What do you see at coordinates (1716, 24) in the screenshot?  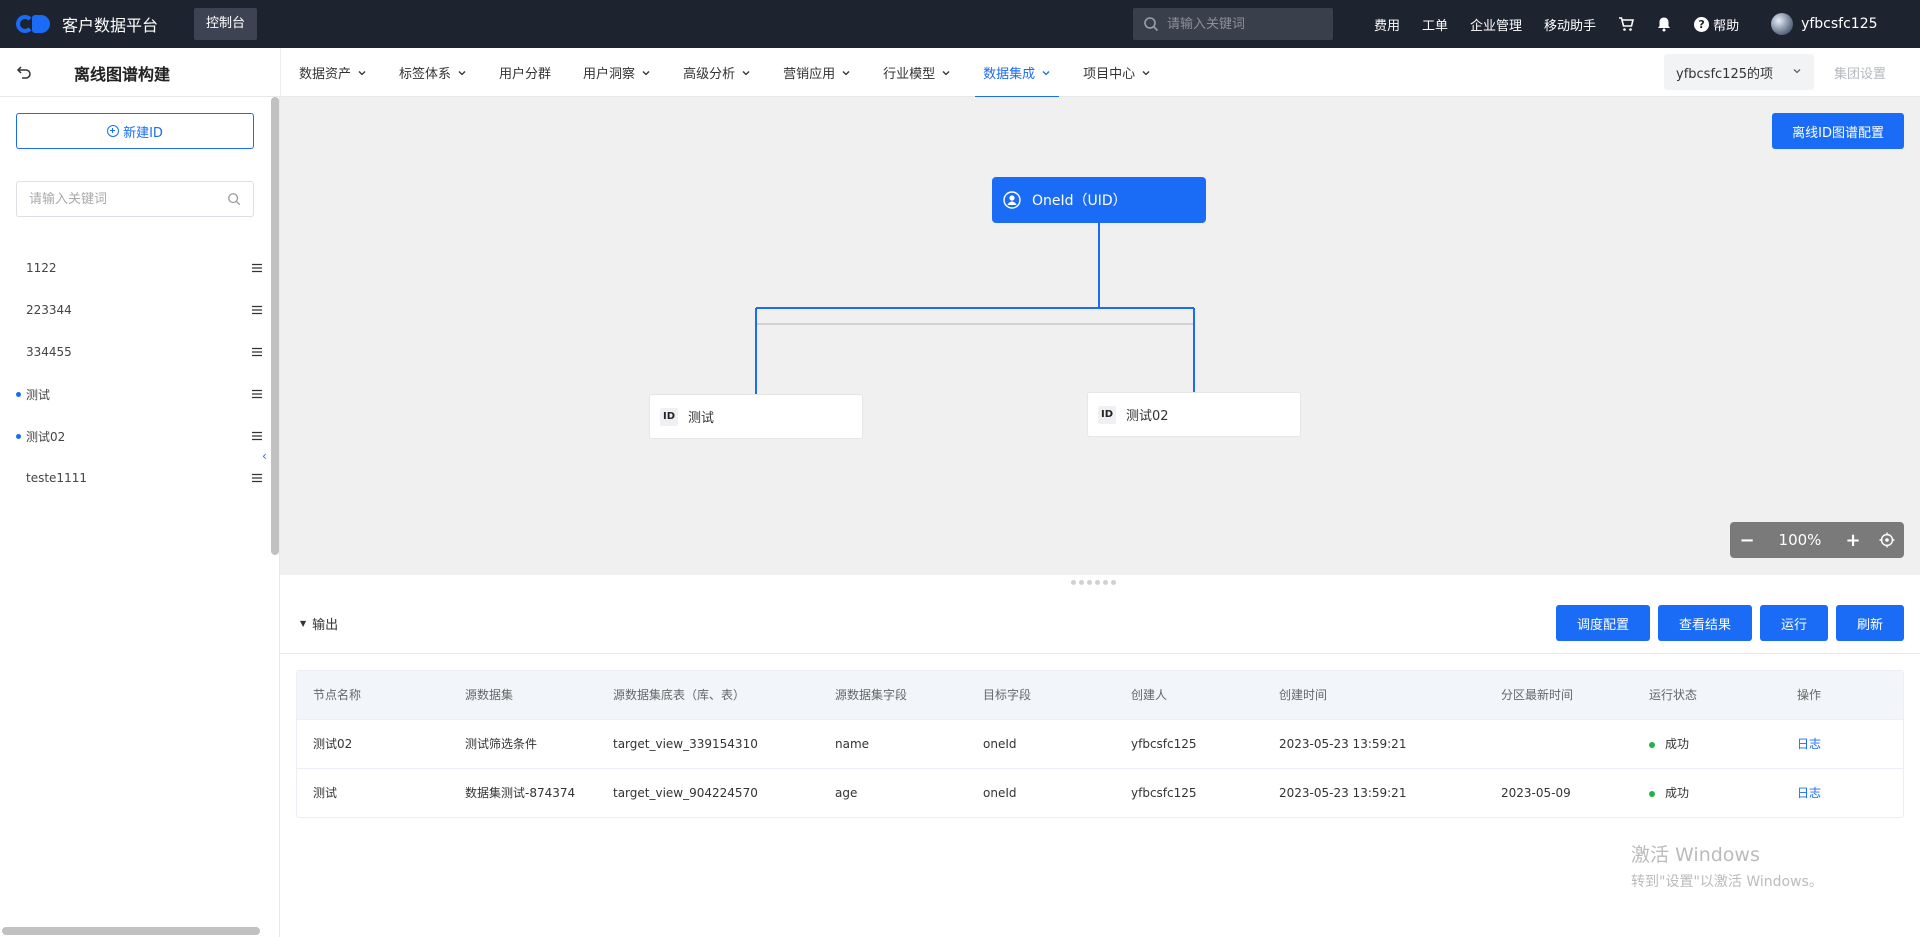 I see `help-link: ? 帮助` at bounding box center [1716, 24].